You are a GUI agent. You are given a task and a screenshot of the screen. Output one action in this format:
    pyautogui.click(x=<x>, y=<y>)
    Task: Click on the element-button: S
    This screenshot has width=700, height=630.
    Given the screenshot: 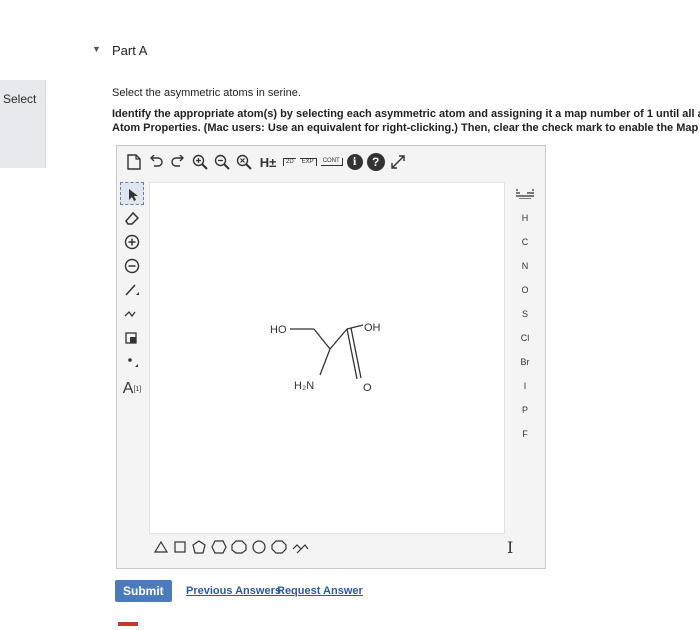 What is the action you would take?
    pyautogui.click(x=525, y=314)
    